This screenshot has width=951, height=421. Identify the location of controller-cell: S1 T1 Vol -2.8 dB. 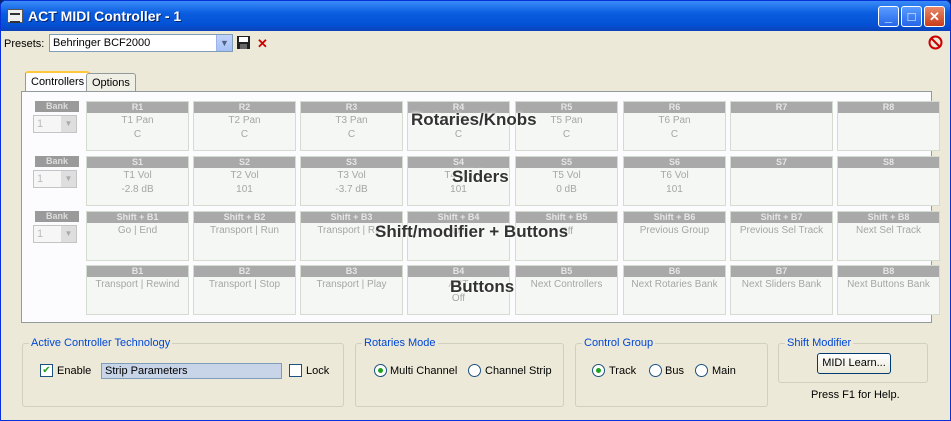
(137, 181).